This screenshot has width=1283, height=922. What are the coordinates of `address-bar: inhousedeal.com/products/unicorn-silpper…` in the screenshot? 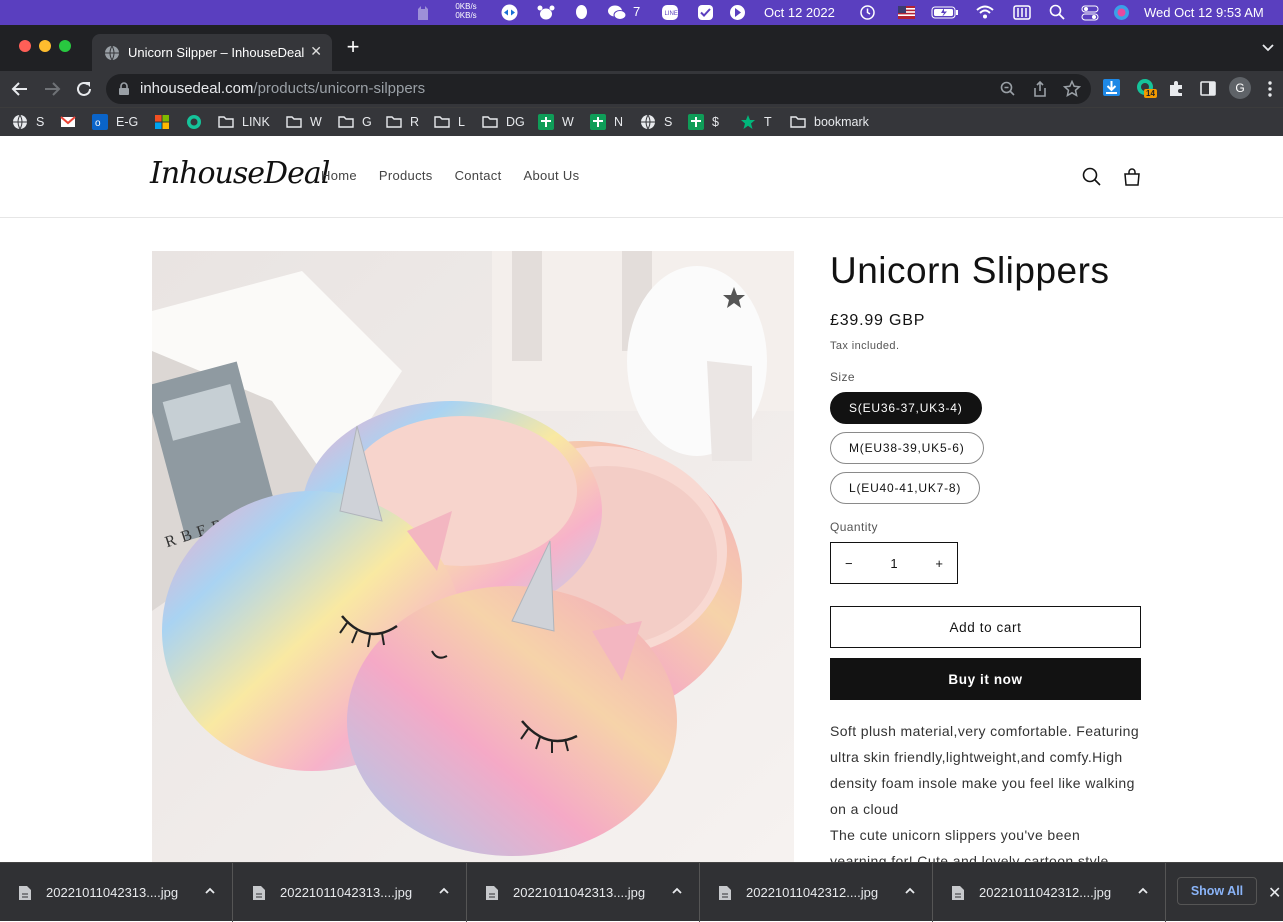 It's located at (598, 89).